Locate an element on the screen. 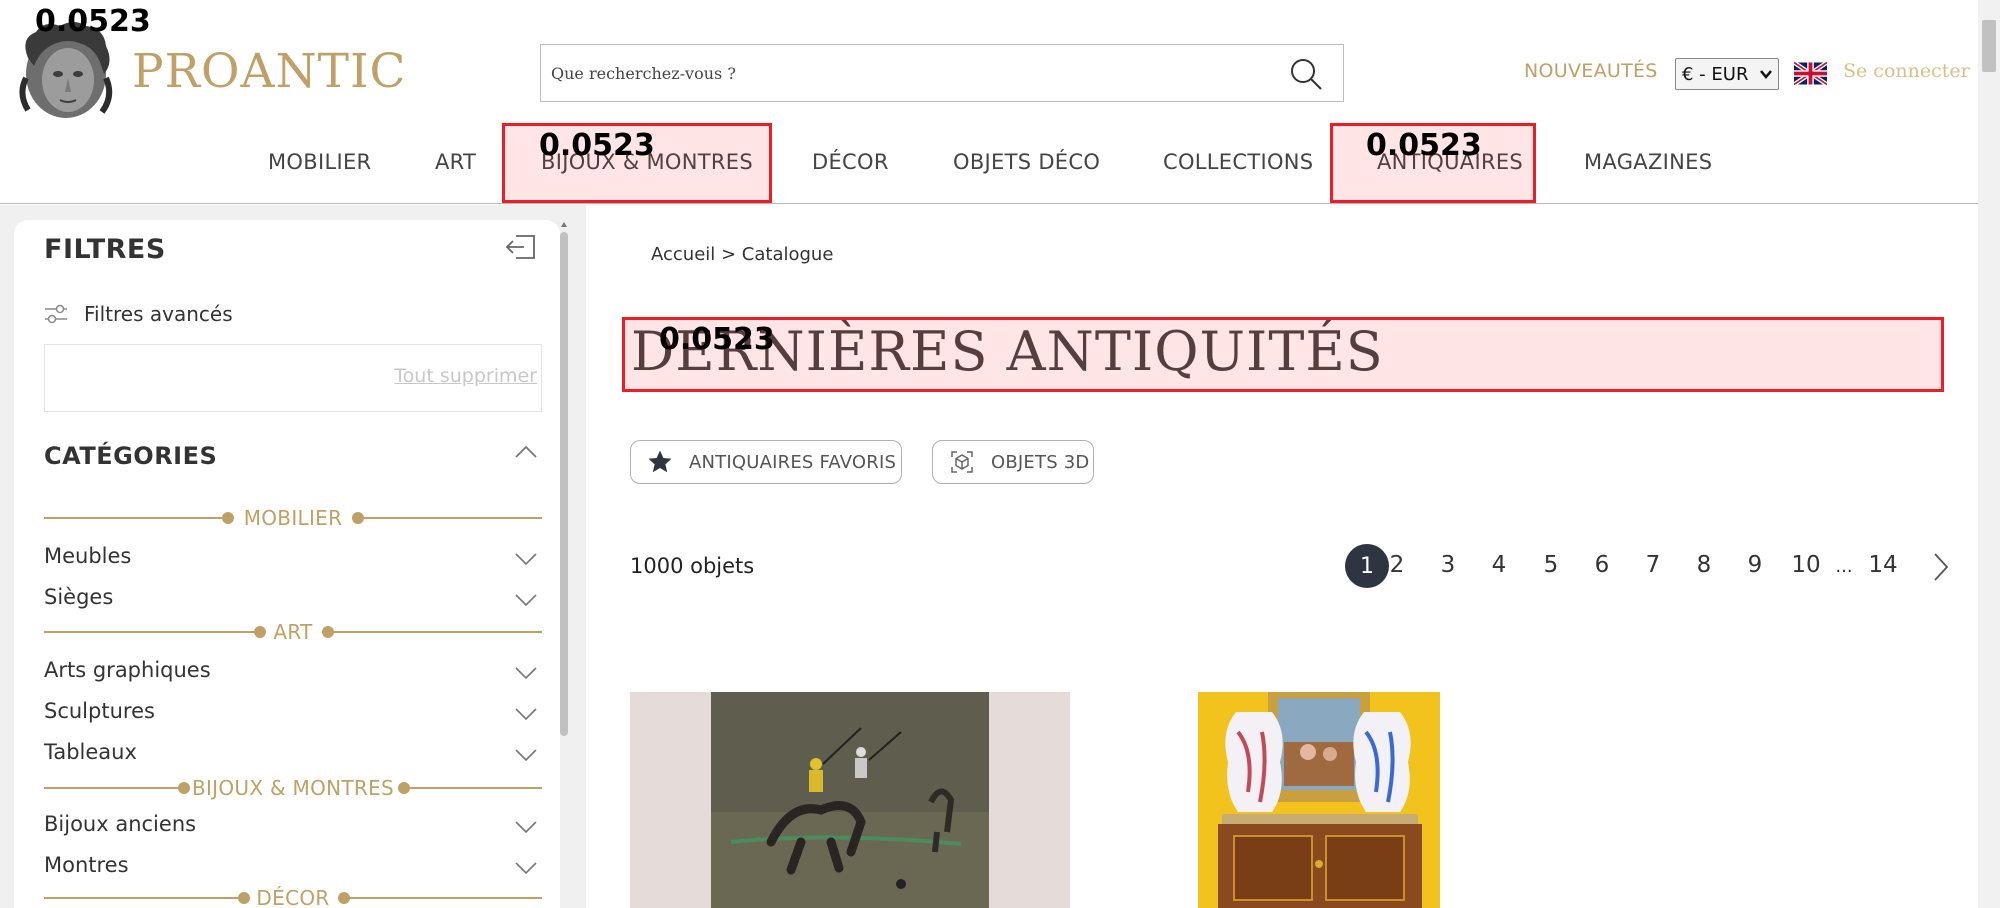 This screenshot has width=2000, height=908. clear-all-filters-link: Tout supprimer is located at coordinates (465, 376).